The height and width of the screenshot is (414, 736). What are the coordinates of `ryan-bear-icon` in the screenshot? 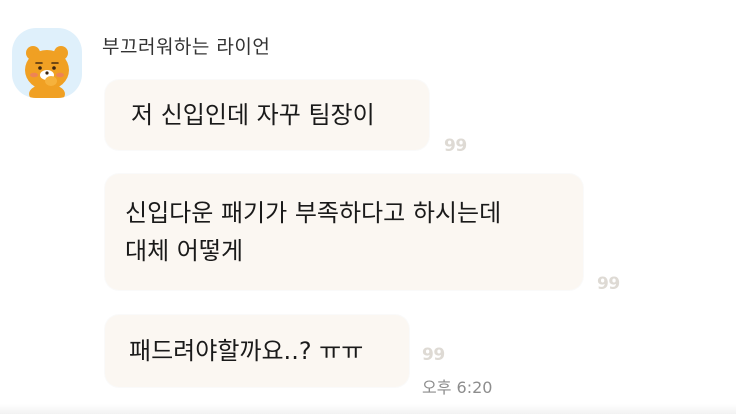 It's located at (47, 72).